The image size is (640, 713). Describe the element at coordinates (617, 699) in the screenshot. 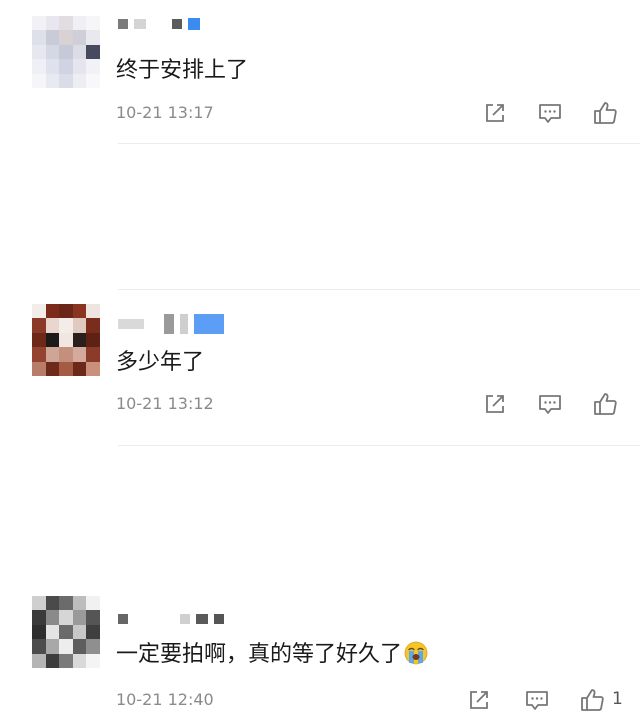

I see `like-count: 1` at that location.